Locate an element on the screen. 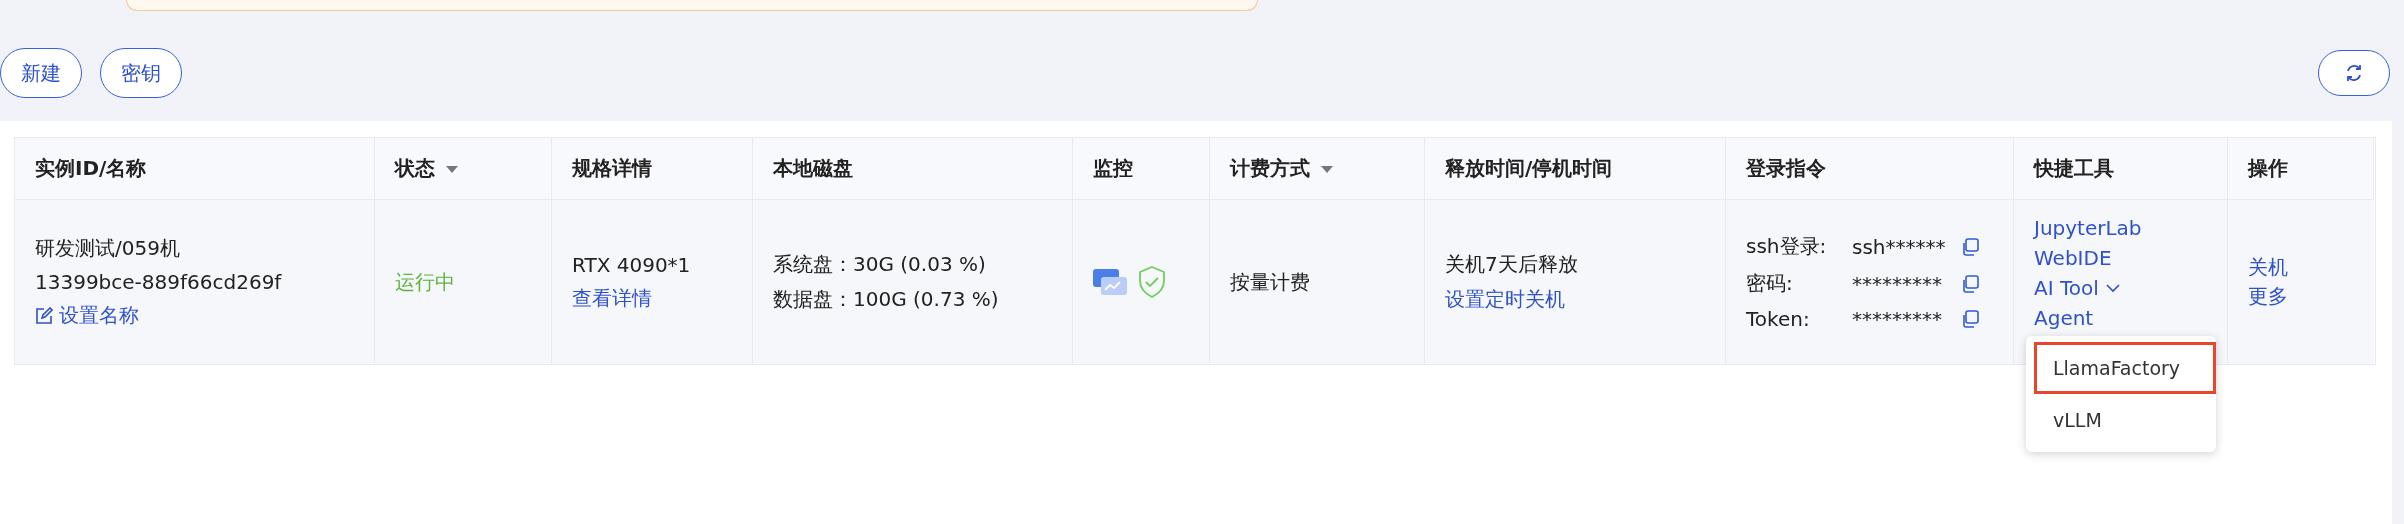 Image resolution: width=2404 pixels, height=524 pixels. login-label: 密码: is located at coordinates (1770, 283).